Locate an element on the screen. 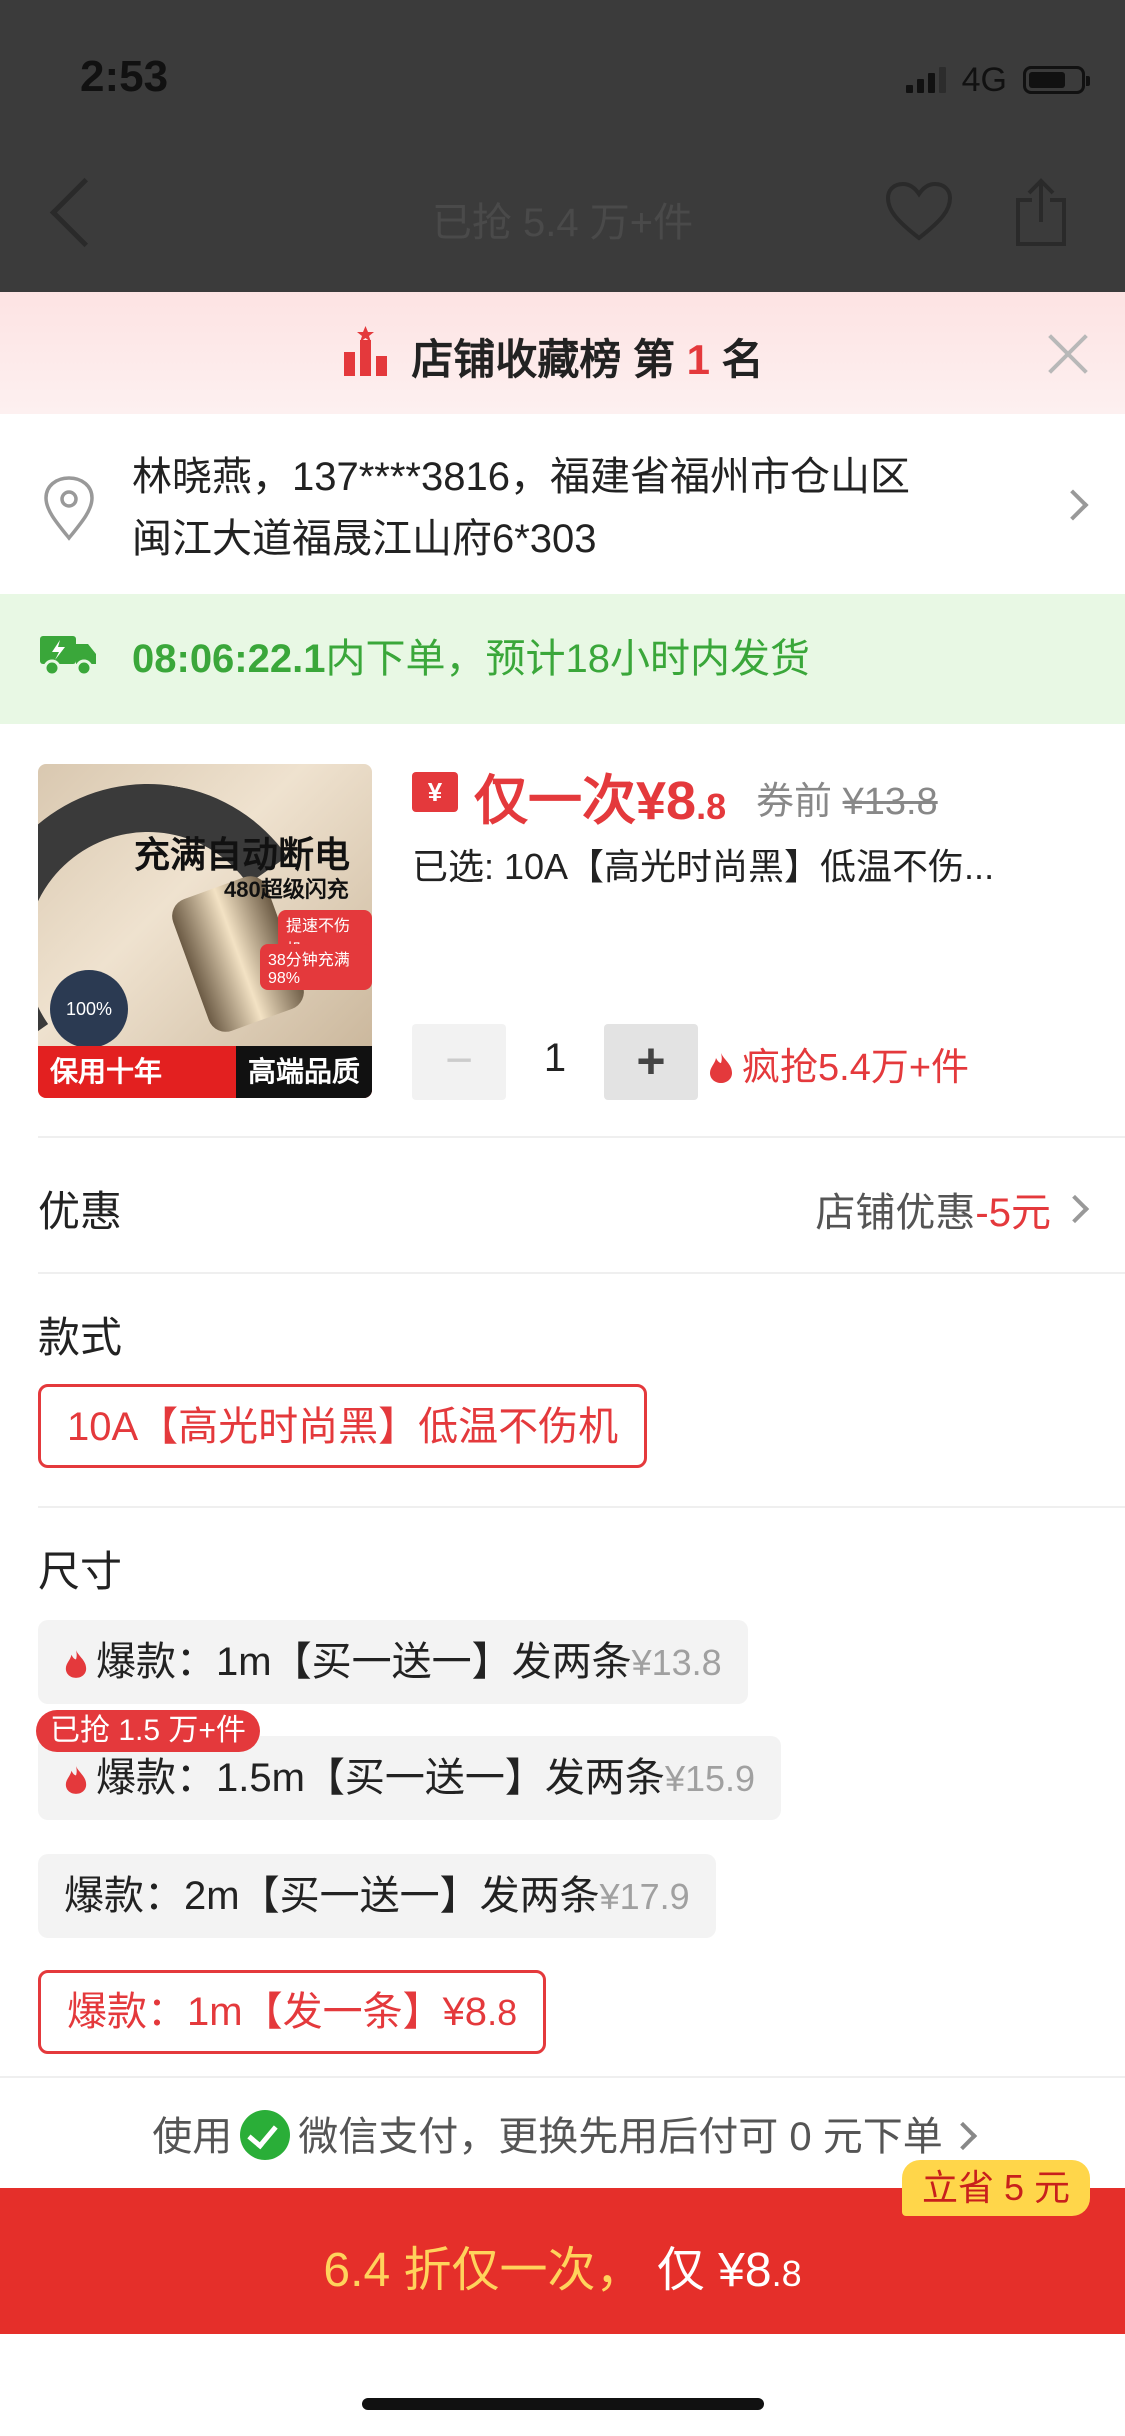 This screenshot has width=1125, height=2436. style-option-selected: 10A【高光时尚黑】低温不伤机 is located at coordinates (343, 1426).